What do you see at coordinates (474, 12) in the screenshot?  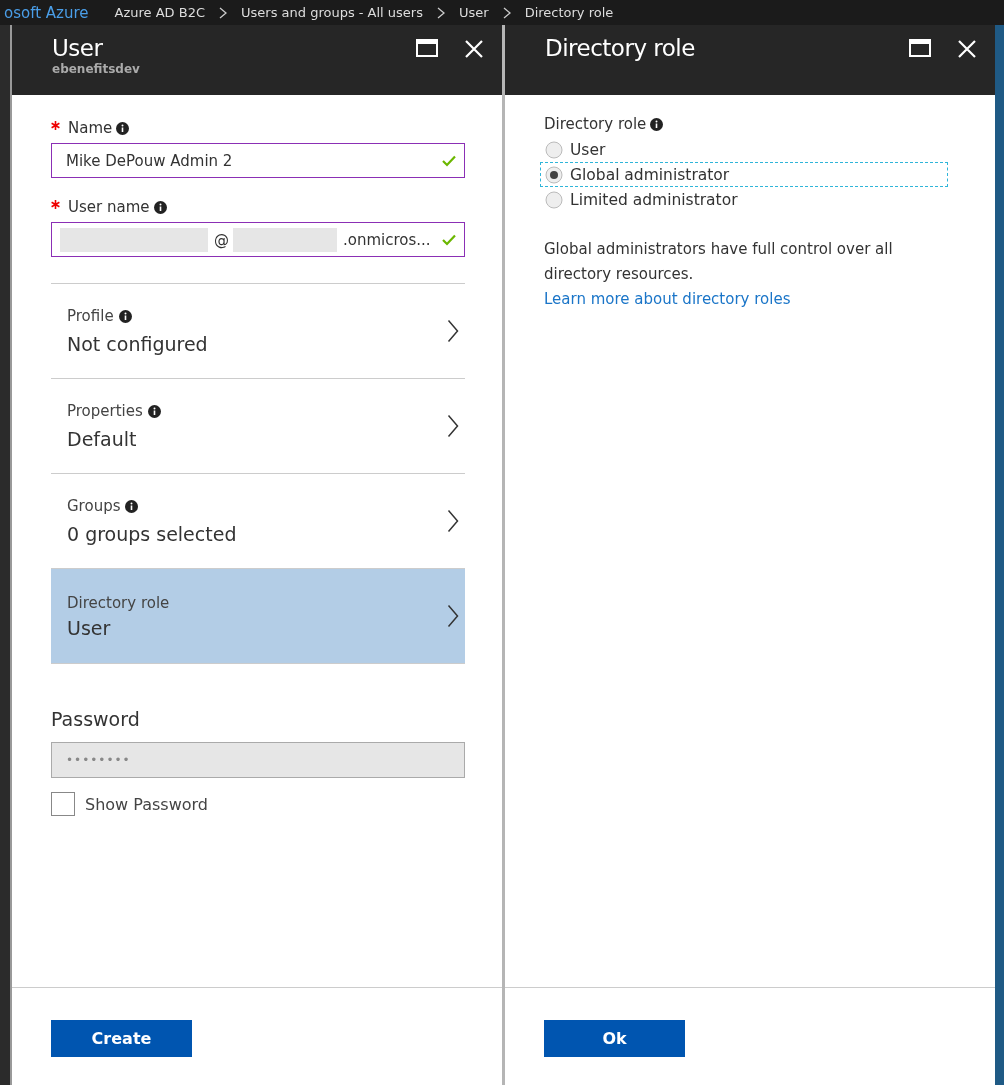 I see `breadcrumb-link: User` at bounding box center [474, 12].